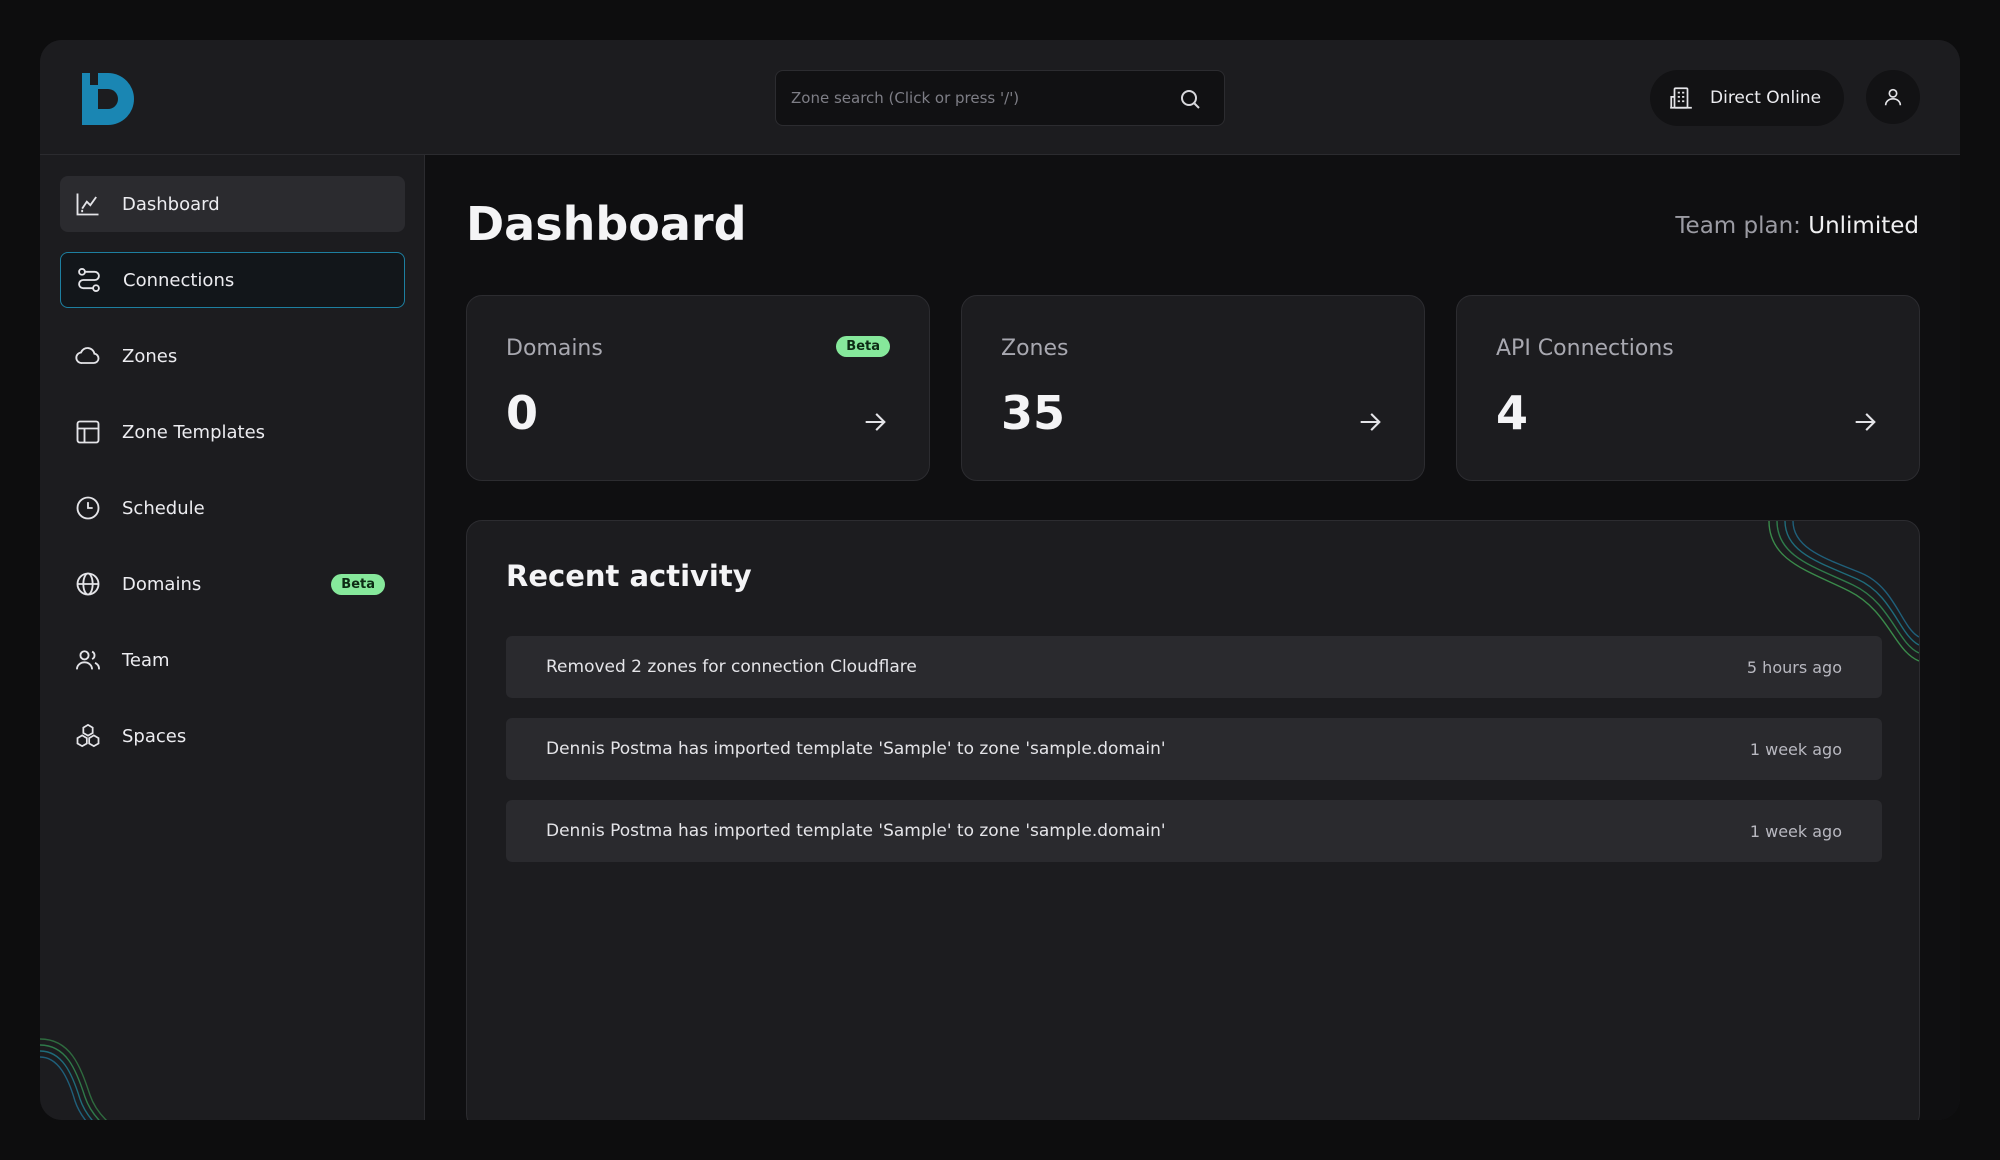  I want to click on card-label: API Connections, so click(1585, 348).